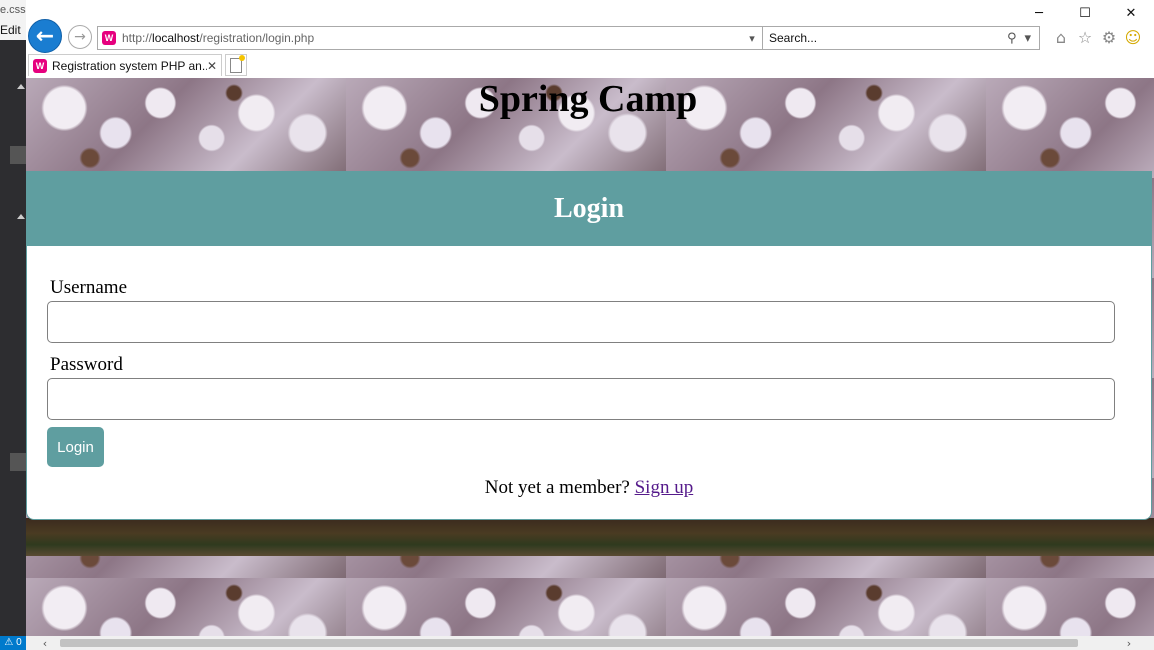  Describe the element at coordinates (1109, 37) in the screenshot. I see `gear-icon: ⚙` at that location.